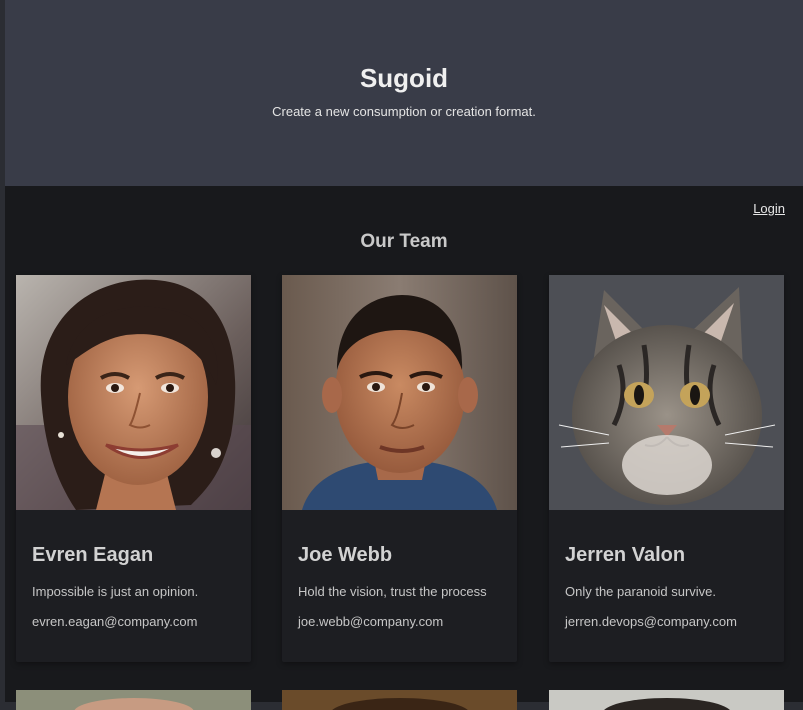 This screenshot has width=803, height=710. Describe the element at coordinates (345, 555) in the screenshot. I see `member-name: Joe Webb` at that location.